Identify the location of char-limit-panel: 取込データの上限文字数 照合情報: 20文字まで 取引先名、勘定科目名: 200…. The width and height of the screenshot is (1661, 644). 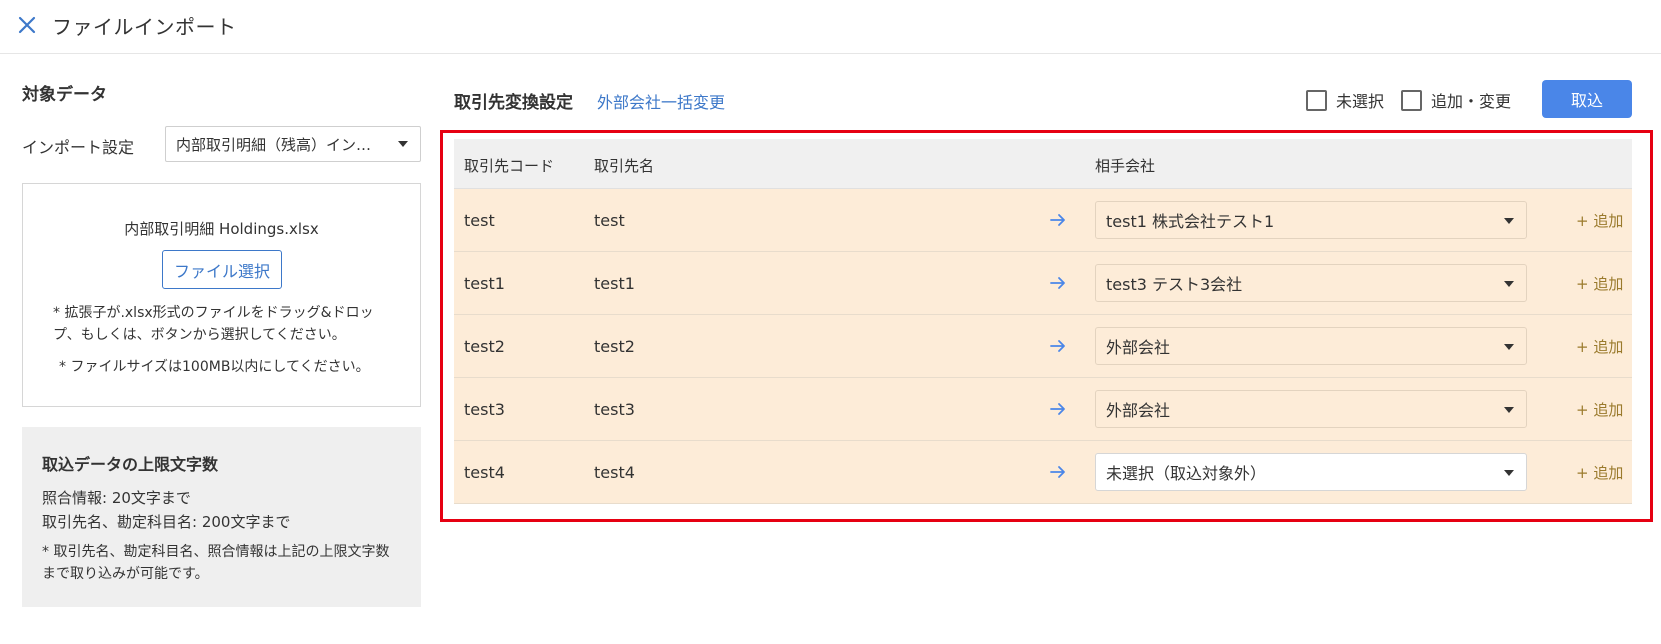
(221, 517).